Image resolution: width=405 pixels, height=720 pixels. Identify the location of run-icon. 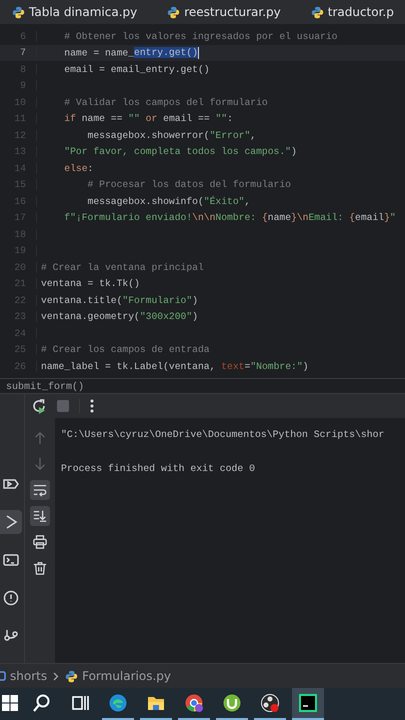
(11, 522).